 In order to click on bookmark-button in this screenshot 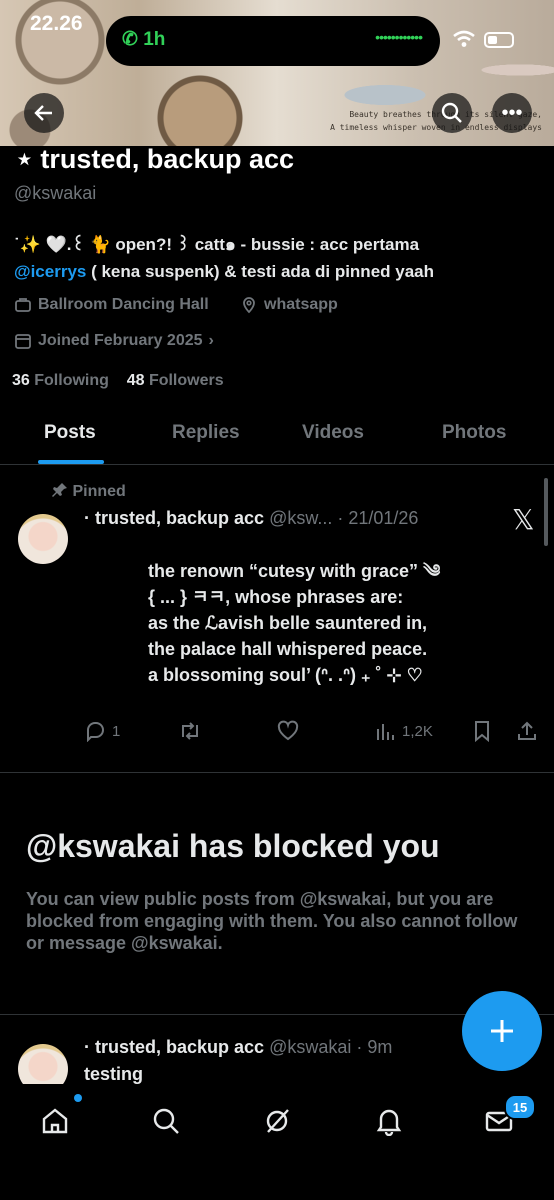, I will do `click(482, 731)`.